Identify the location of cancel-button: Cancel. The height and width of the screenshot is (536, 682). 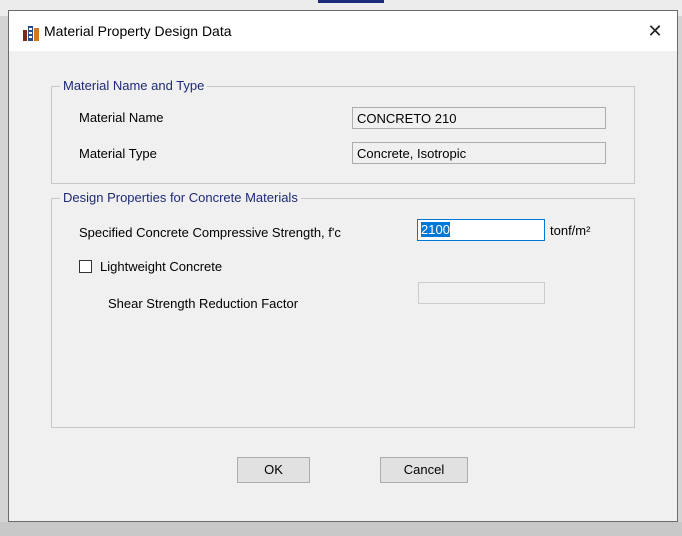
(424, 470).